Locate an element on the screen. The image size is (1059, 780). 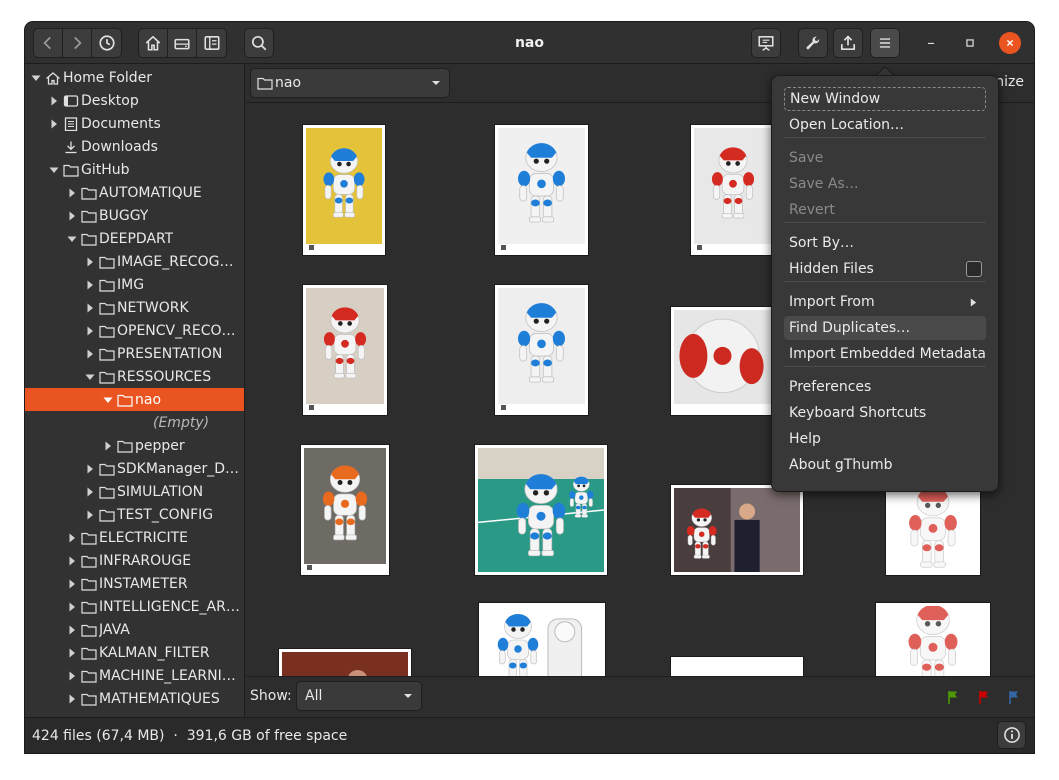
blue-flag-icon is located at coordinates (1014, 697).